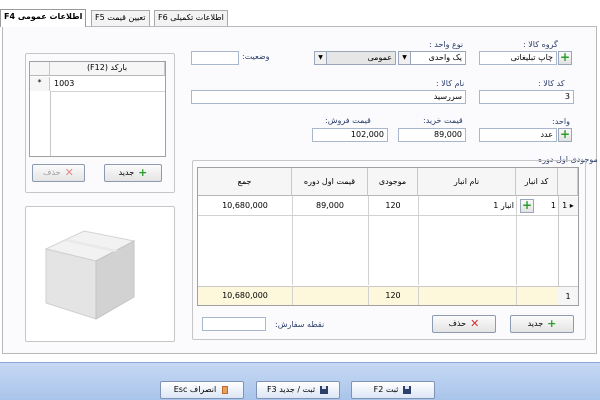 The image size is (600, 400). I want to click on price-cell: 89,000, so click(330, 206).